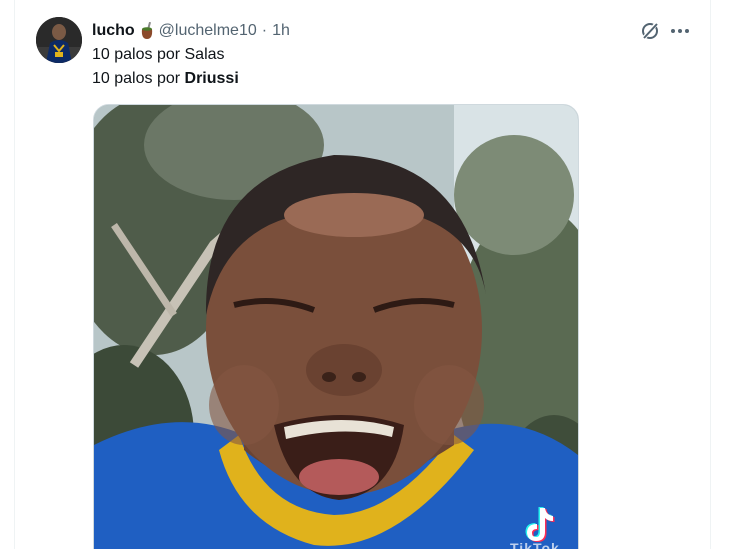 The width and height of the screenshot is (730, 549). I want to click on tweet-text-line-1: 10 palos por Salas, so click(158, 54).